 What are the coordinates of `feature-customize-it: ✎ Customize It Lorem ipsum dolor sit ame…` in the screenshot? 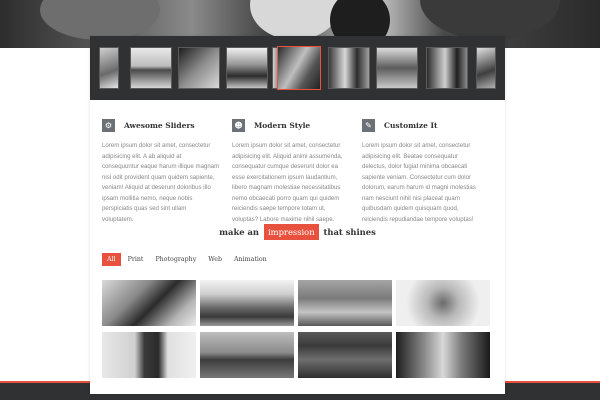 It's located at (422, 171).